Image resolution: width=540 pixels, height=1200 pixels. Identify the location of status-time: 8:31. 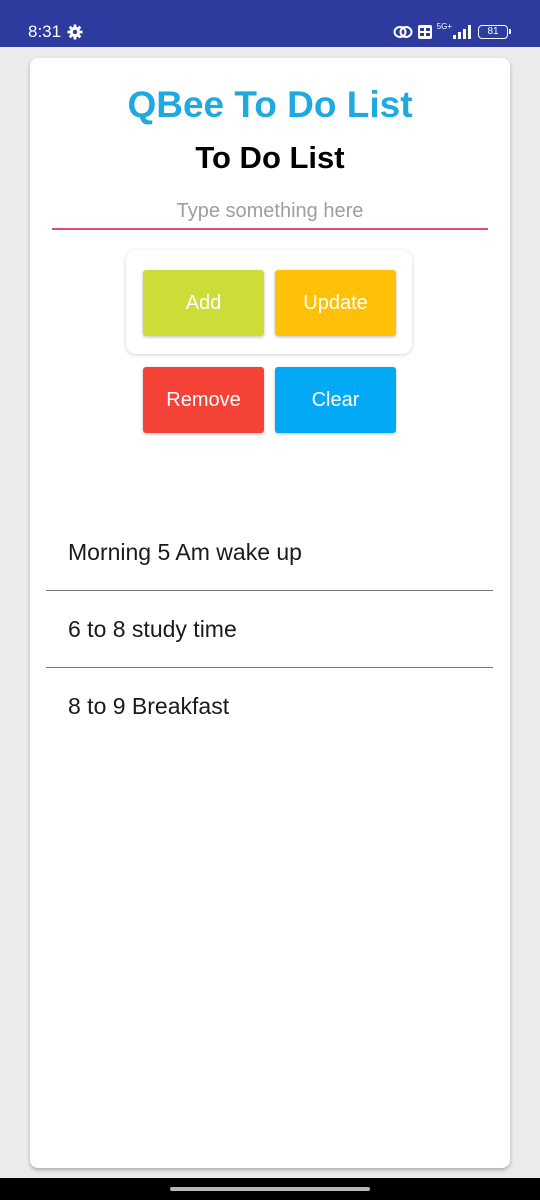
(45, 31).